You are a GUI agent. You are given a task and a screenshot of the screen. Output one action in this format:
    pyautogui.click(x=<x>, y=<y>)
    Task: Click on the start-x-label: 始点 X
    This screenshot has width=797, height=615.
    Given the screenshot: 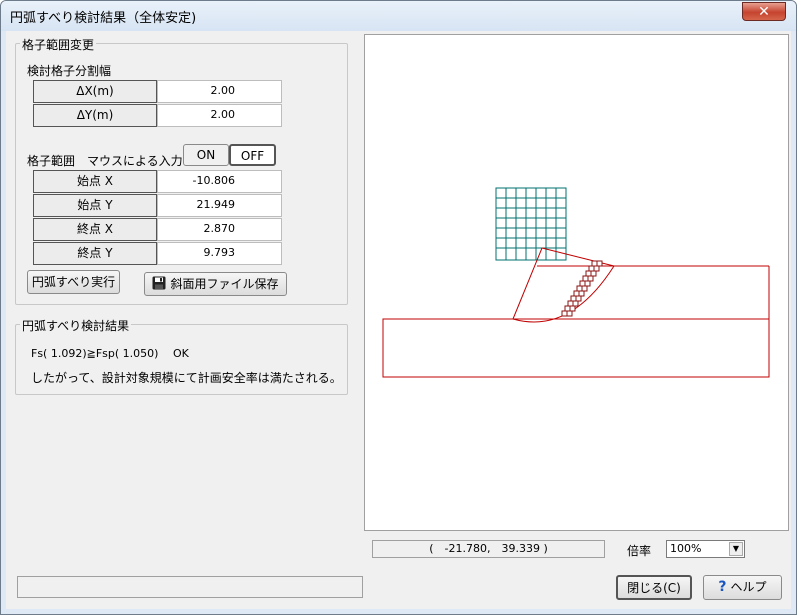 What is the action you would take?
    pyautogui.click(x=95, y=181)
    